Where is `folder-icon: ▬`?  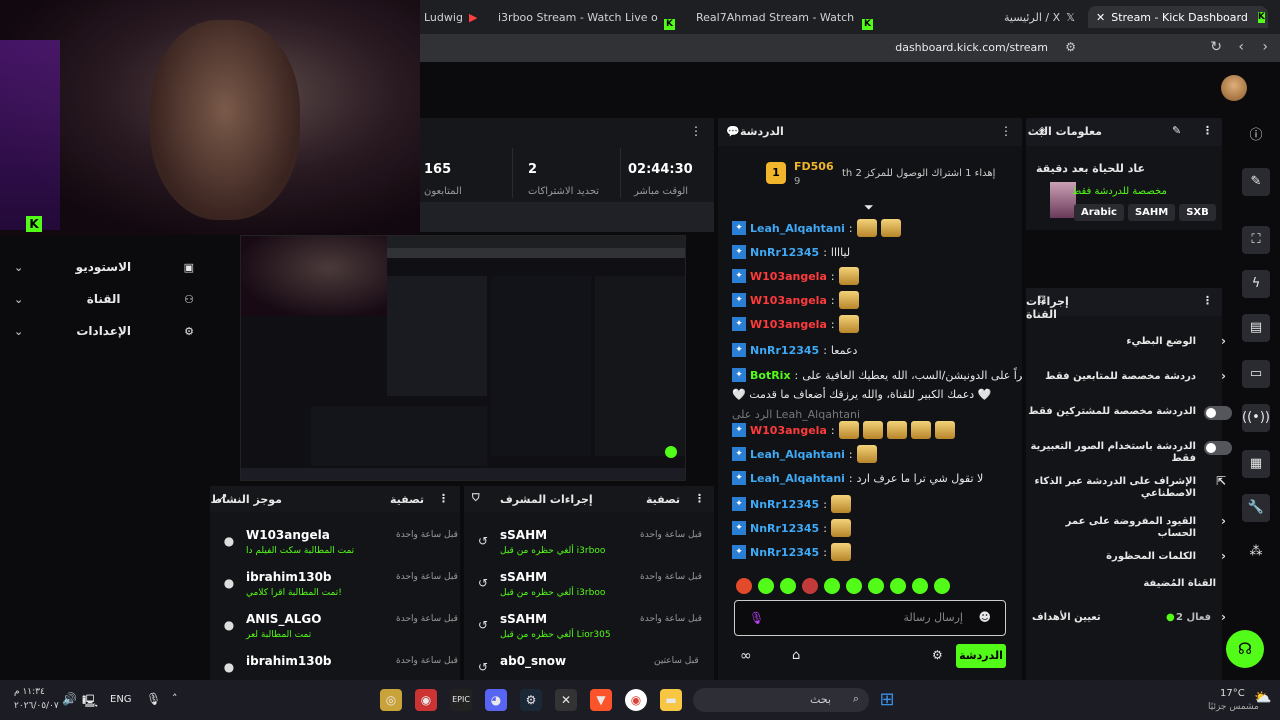
folder-icon: ▬ is located at coordinates (671, 700).